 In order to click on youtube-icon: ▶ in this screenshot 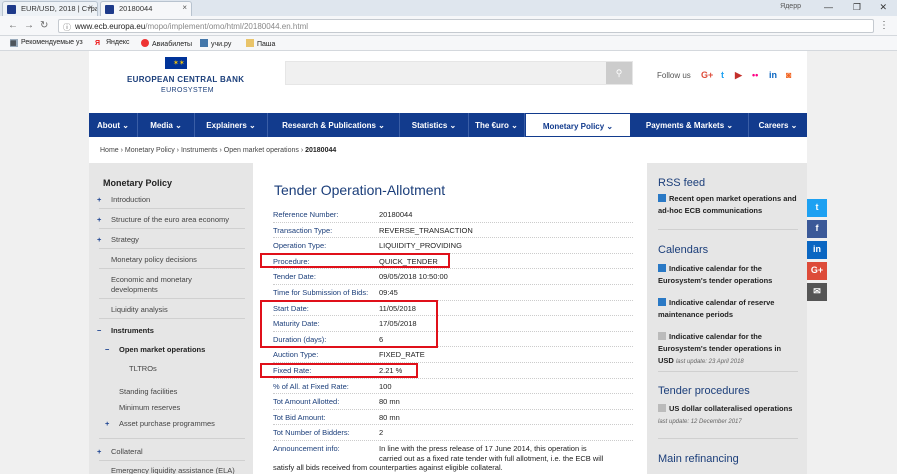, I will do `click(738, 75)`.